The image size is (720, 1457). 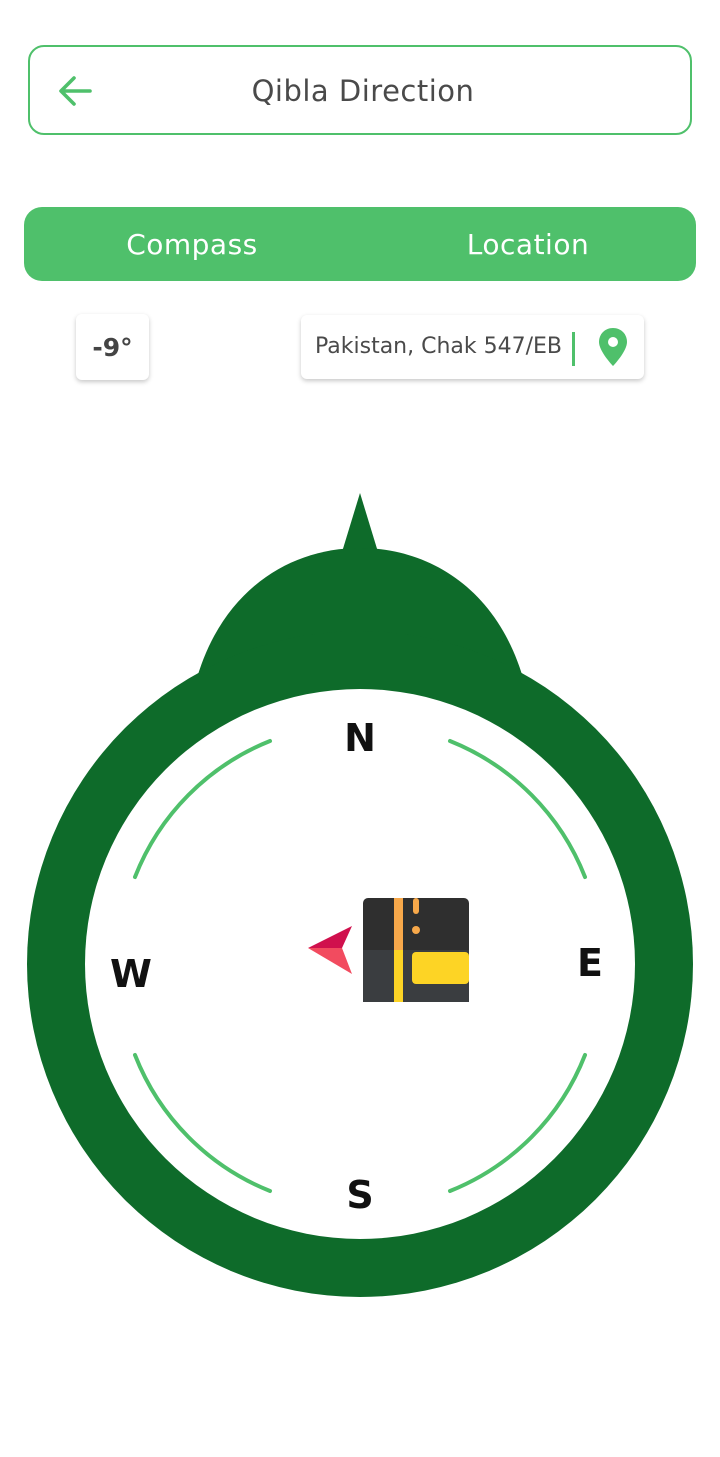 I want to click on east-label: E, so click(x=590, y=963).